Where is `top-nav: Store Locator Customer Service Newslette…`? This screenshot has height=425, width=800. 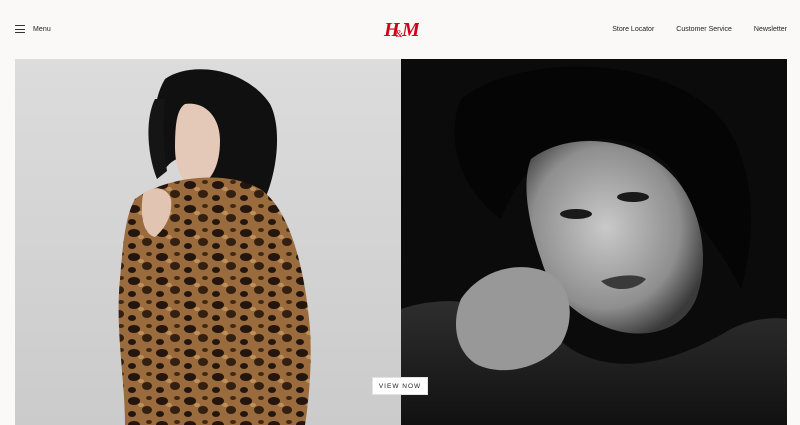
top-nav: Store Locator Customer Service Newslette… is located at coordinates (688, 29).